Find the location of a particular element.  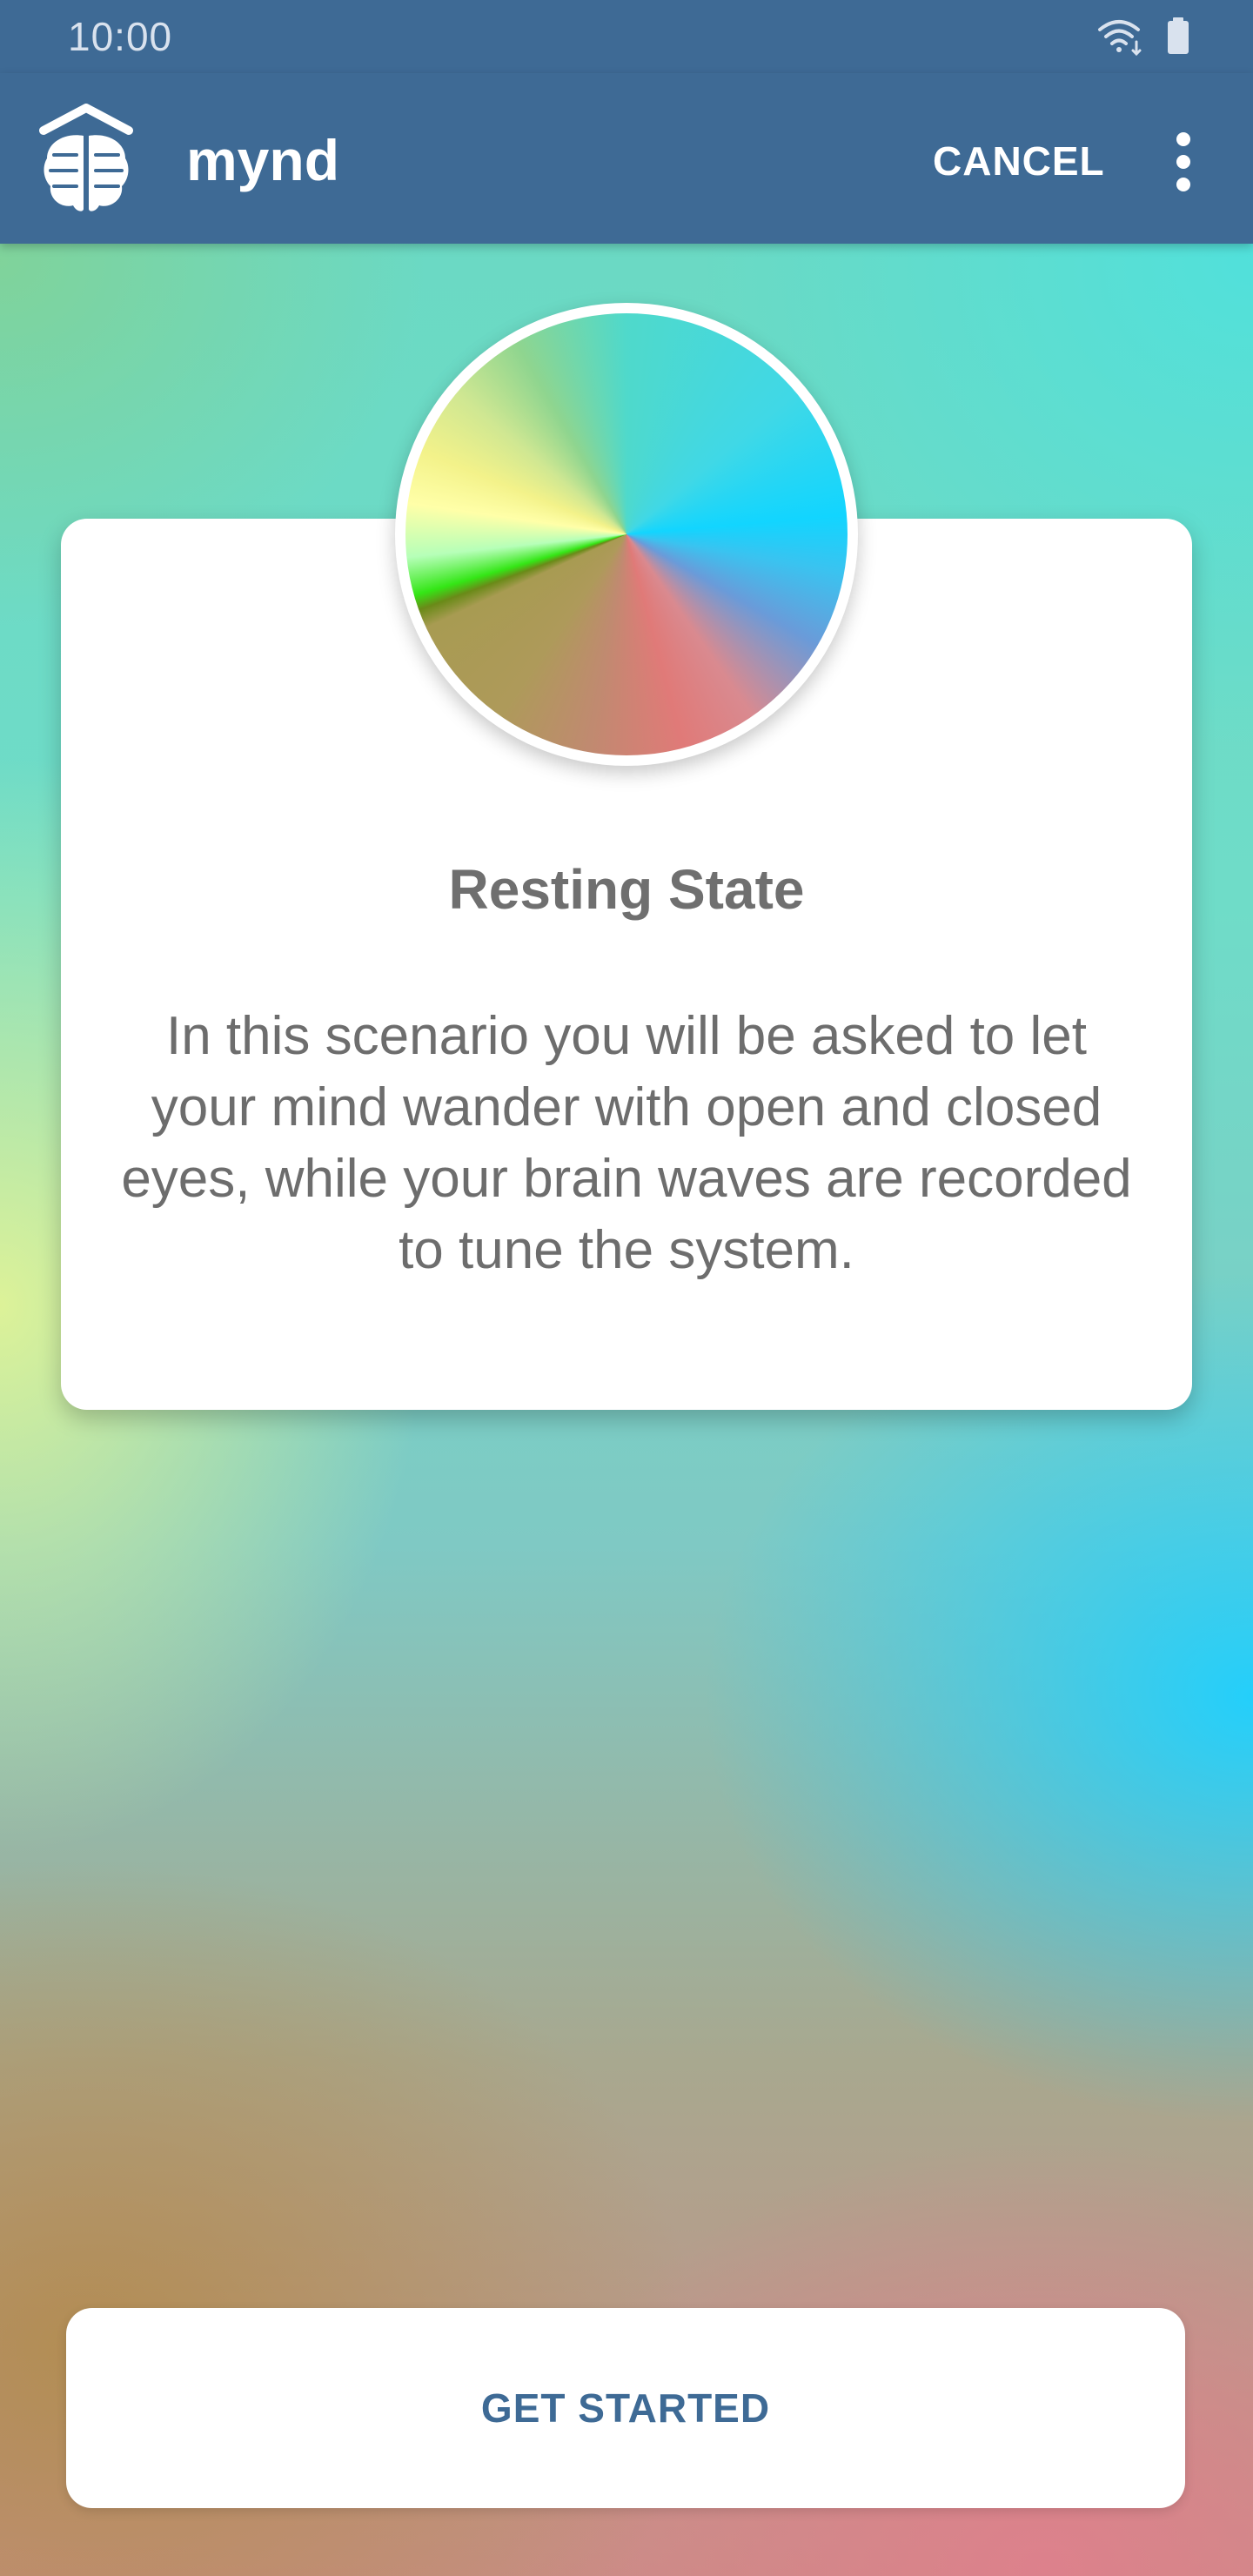

scenario-title: Resting State is located at coordinates (626, 889).